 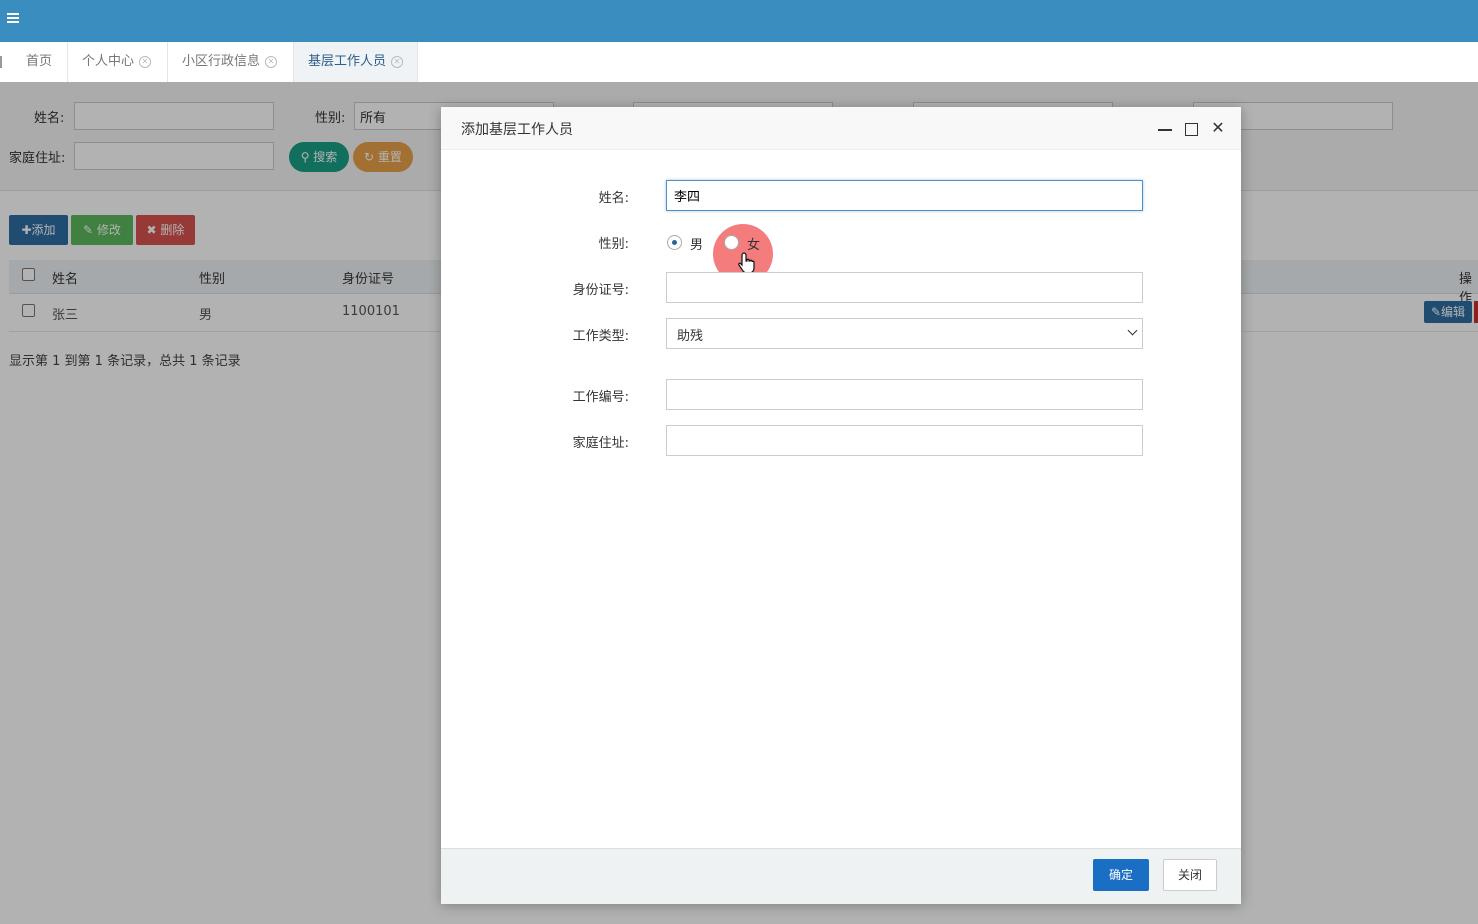 What do you see at coordinates (600, 336) in the screenshot?
I see `work-type-label: 工作类型:` at bounding box center [600, 336].